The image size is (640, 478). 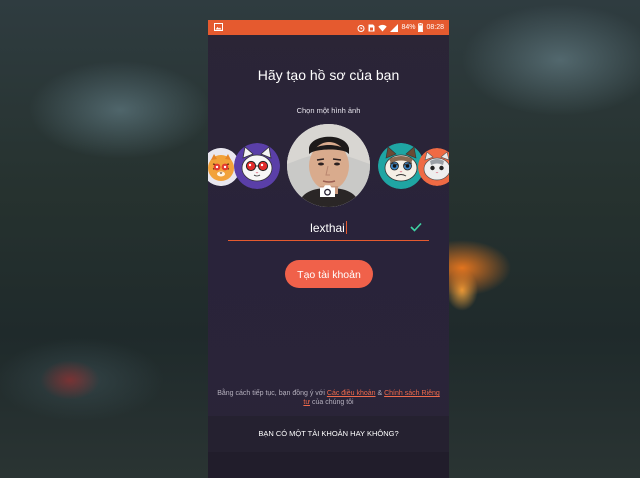 I want to click on username-value: lexthai, so click(x=327, y=228).